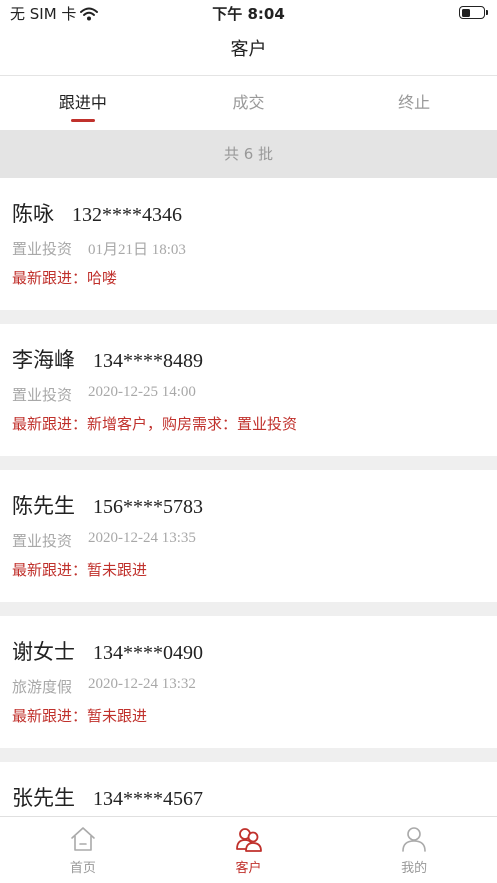 The width and height of the screenshot is (497, 883). I want to click on status-tabs: 跟进中 成交 终止, so click(248, 103).